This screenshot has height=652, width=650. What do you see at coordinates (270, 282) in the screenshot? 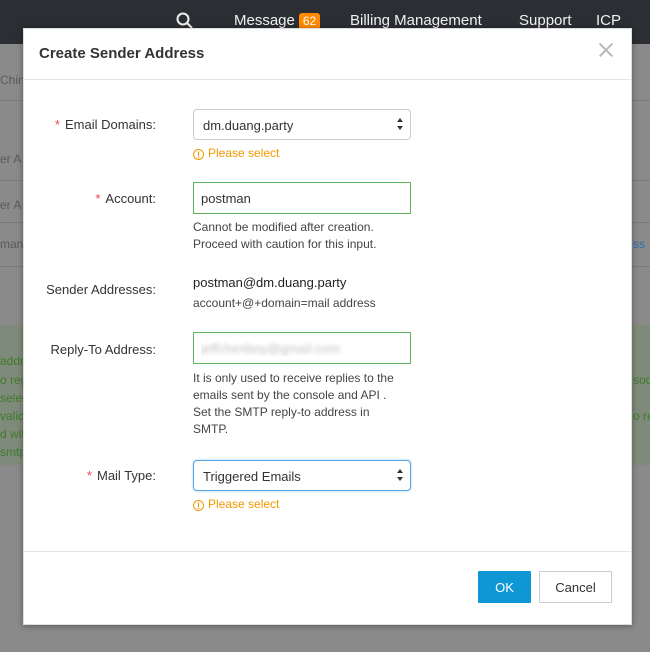
I see `sender-address-value: postman@dm.duang.party` at bounding box center [270, 282].